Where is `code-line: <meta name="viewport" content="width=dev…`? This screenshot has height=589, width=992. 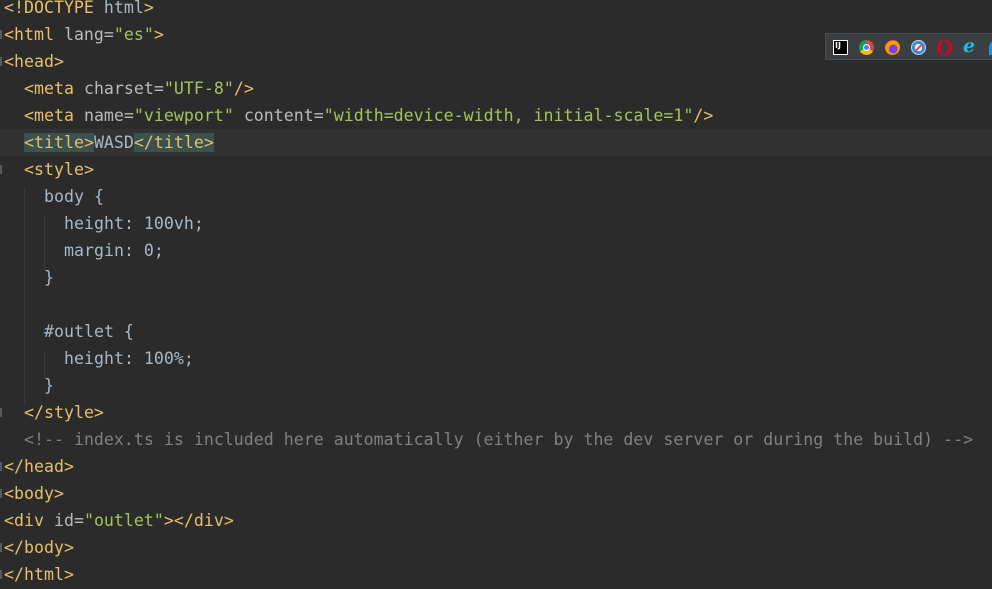
code-line: <meta name="viewport" content="width=dev… is located at coordinates (496, 115).